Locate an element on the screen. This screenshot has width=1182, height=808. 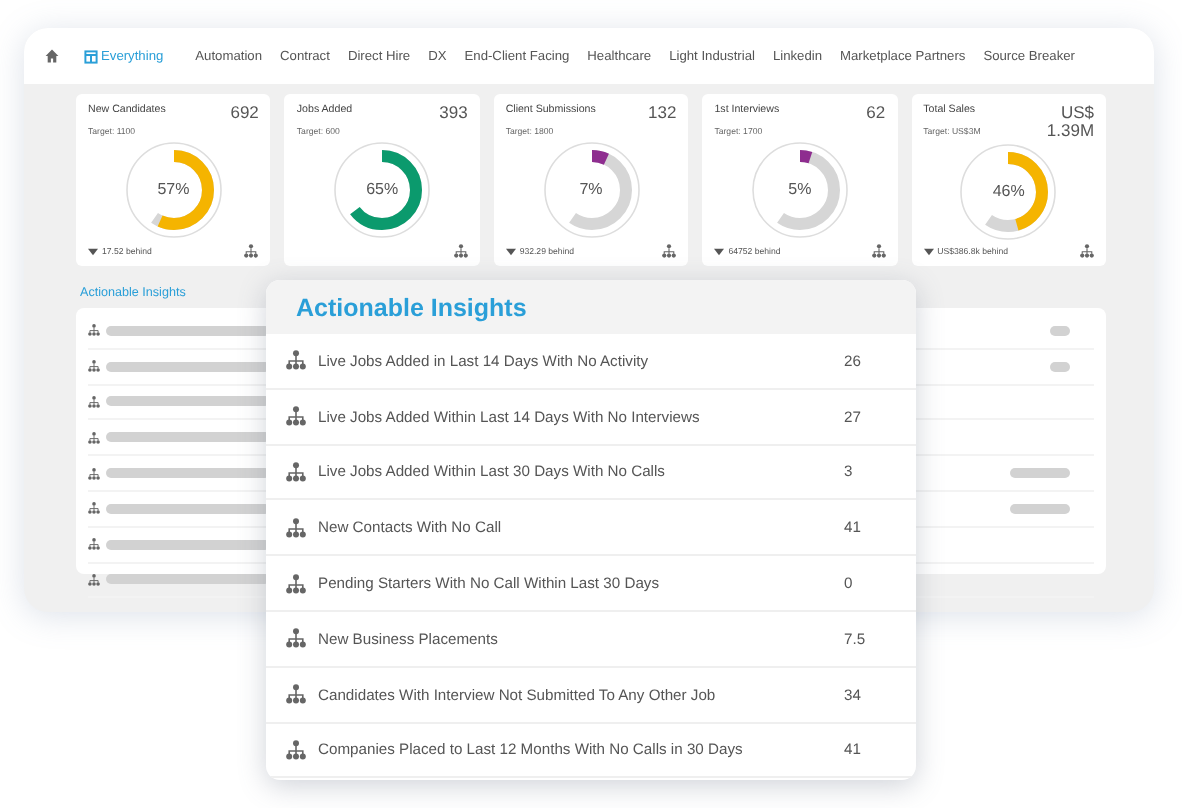
percent-label: 57% is located at coordinates (173, 189).